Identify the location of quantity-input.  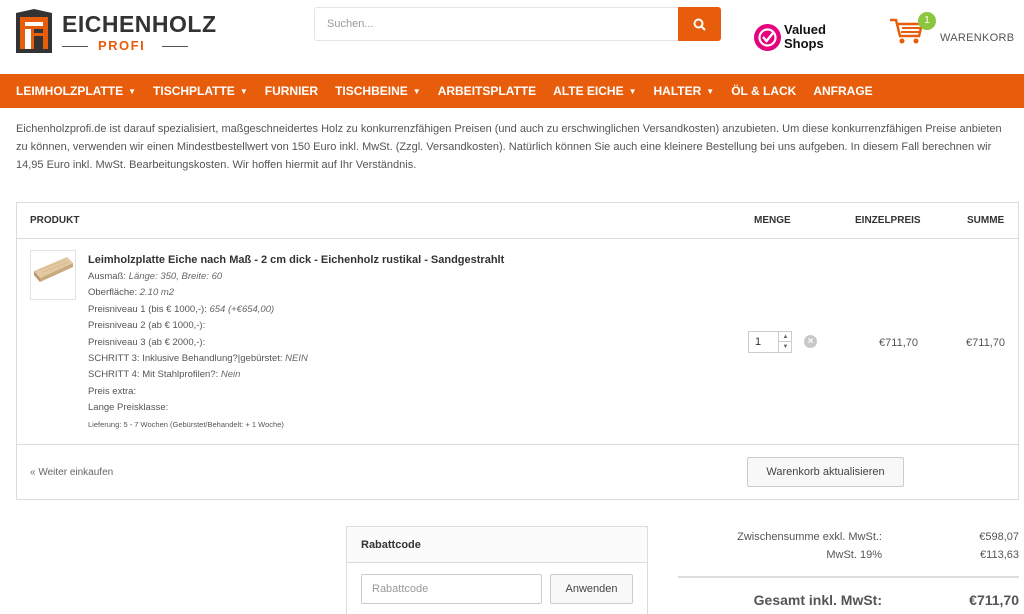
(763, 342).